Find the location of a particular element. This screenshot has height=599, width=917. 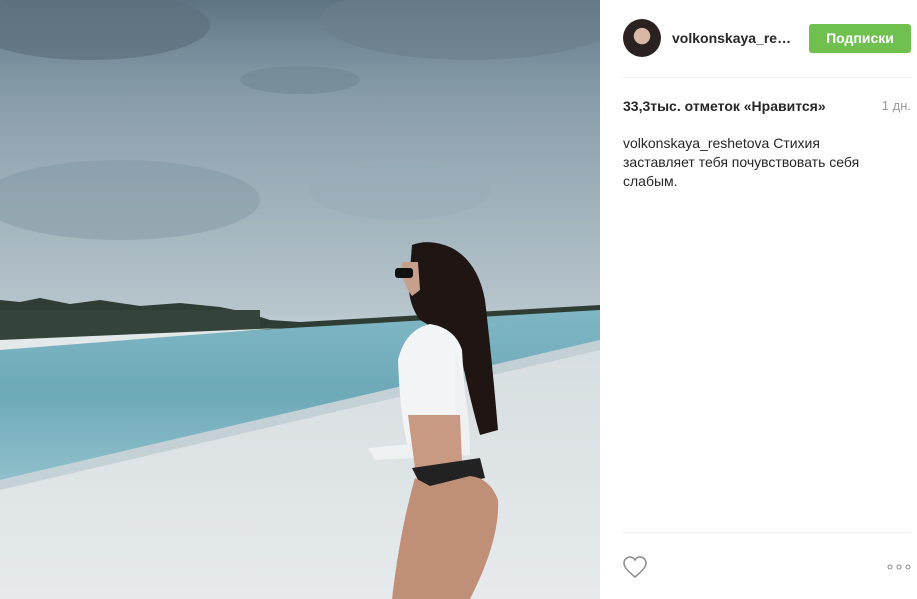

header-divider is located at coordinates (767, 77).